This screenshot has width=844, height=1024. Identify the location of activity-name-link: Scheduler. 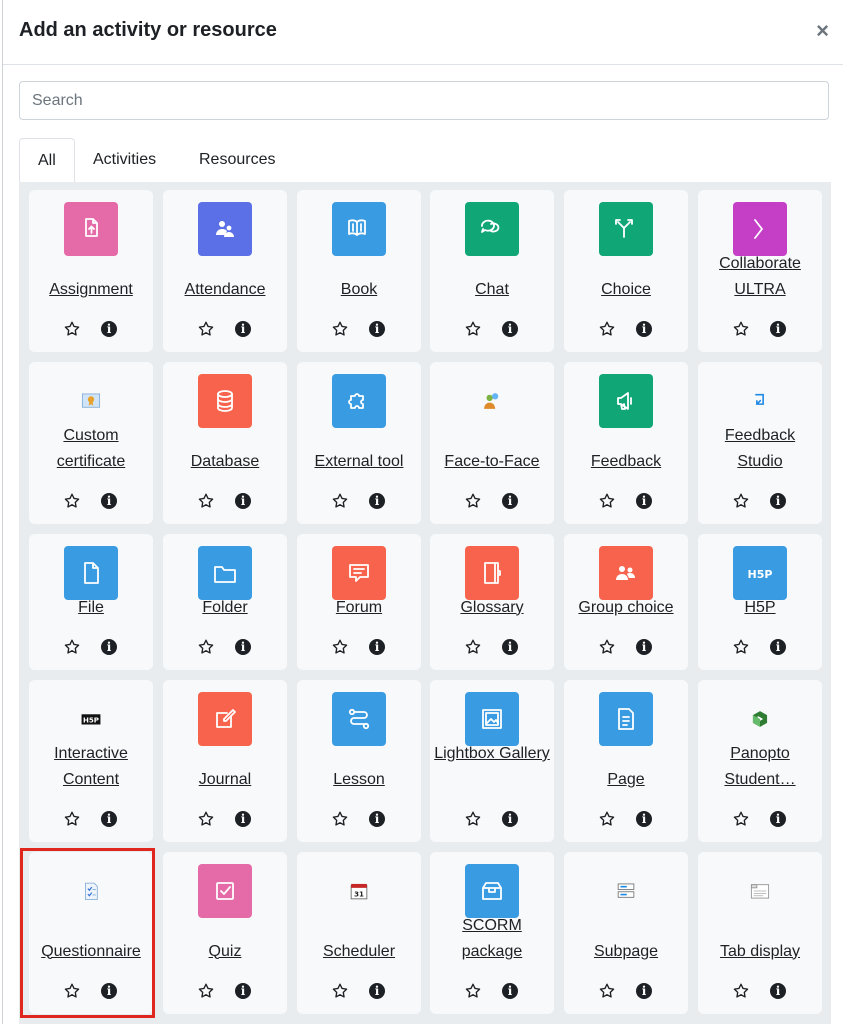
(359, 952).